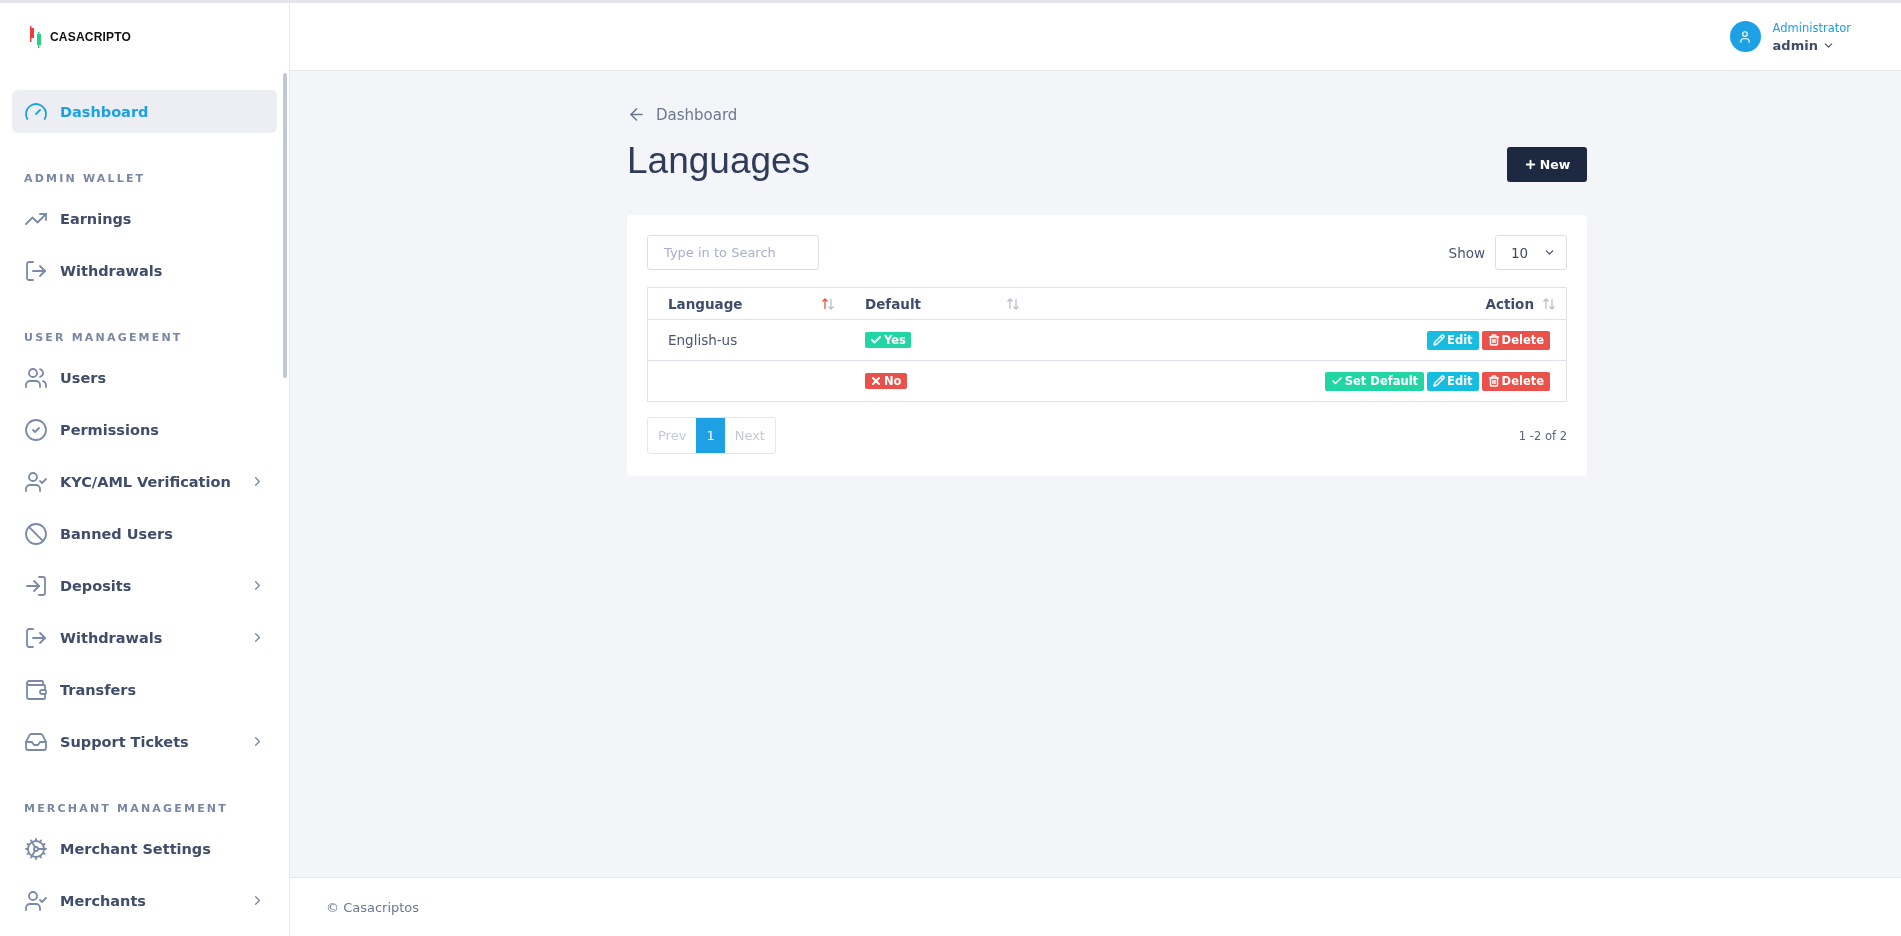 The height and width of the screenshot is (936, 1901). I want to click on page-summary: 1 -2 of 2, so click(1542, 435).